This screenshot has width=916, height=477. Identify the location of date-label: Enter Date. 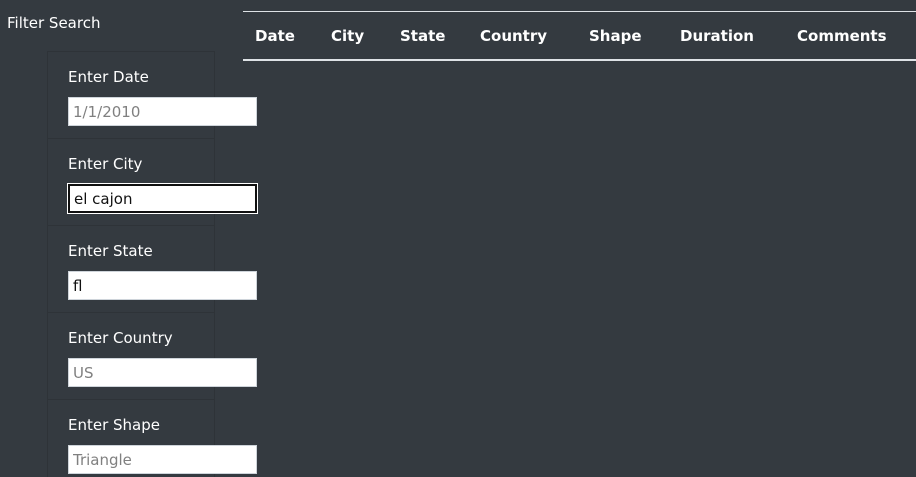
(108, 77).